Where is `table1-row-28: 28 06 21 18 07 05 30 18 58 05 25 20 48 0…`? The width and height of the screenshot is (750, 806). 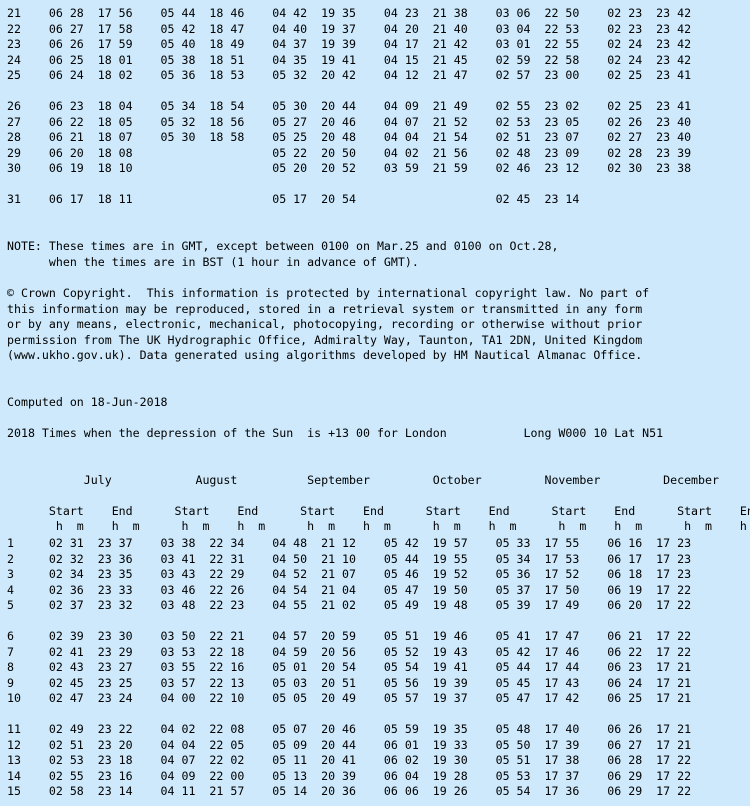 table1-row-28: 28 06 21 18 07 05 30 18 58 05 25 20 48 0… is located at coordinates (349, 137).